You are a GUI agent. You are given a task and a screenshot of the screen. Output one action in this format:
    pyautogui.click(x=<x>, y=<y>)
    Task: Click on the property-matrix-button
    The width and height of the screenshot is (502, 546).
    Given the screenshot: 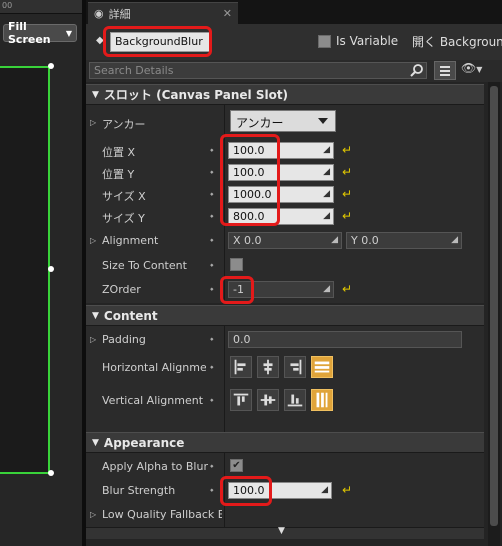 What is the action you would take?
    pyautogui.click(x=445, y=70)
    